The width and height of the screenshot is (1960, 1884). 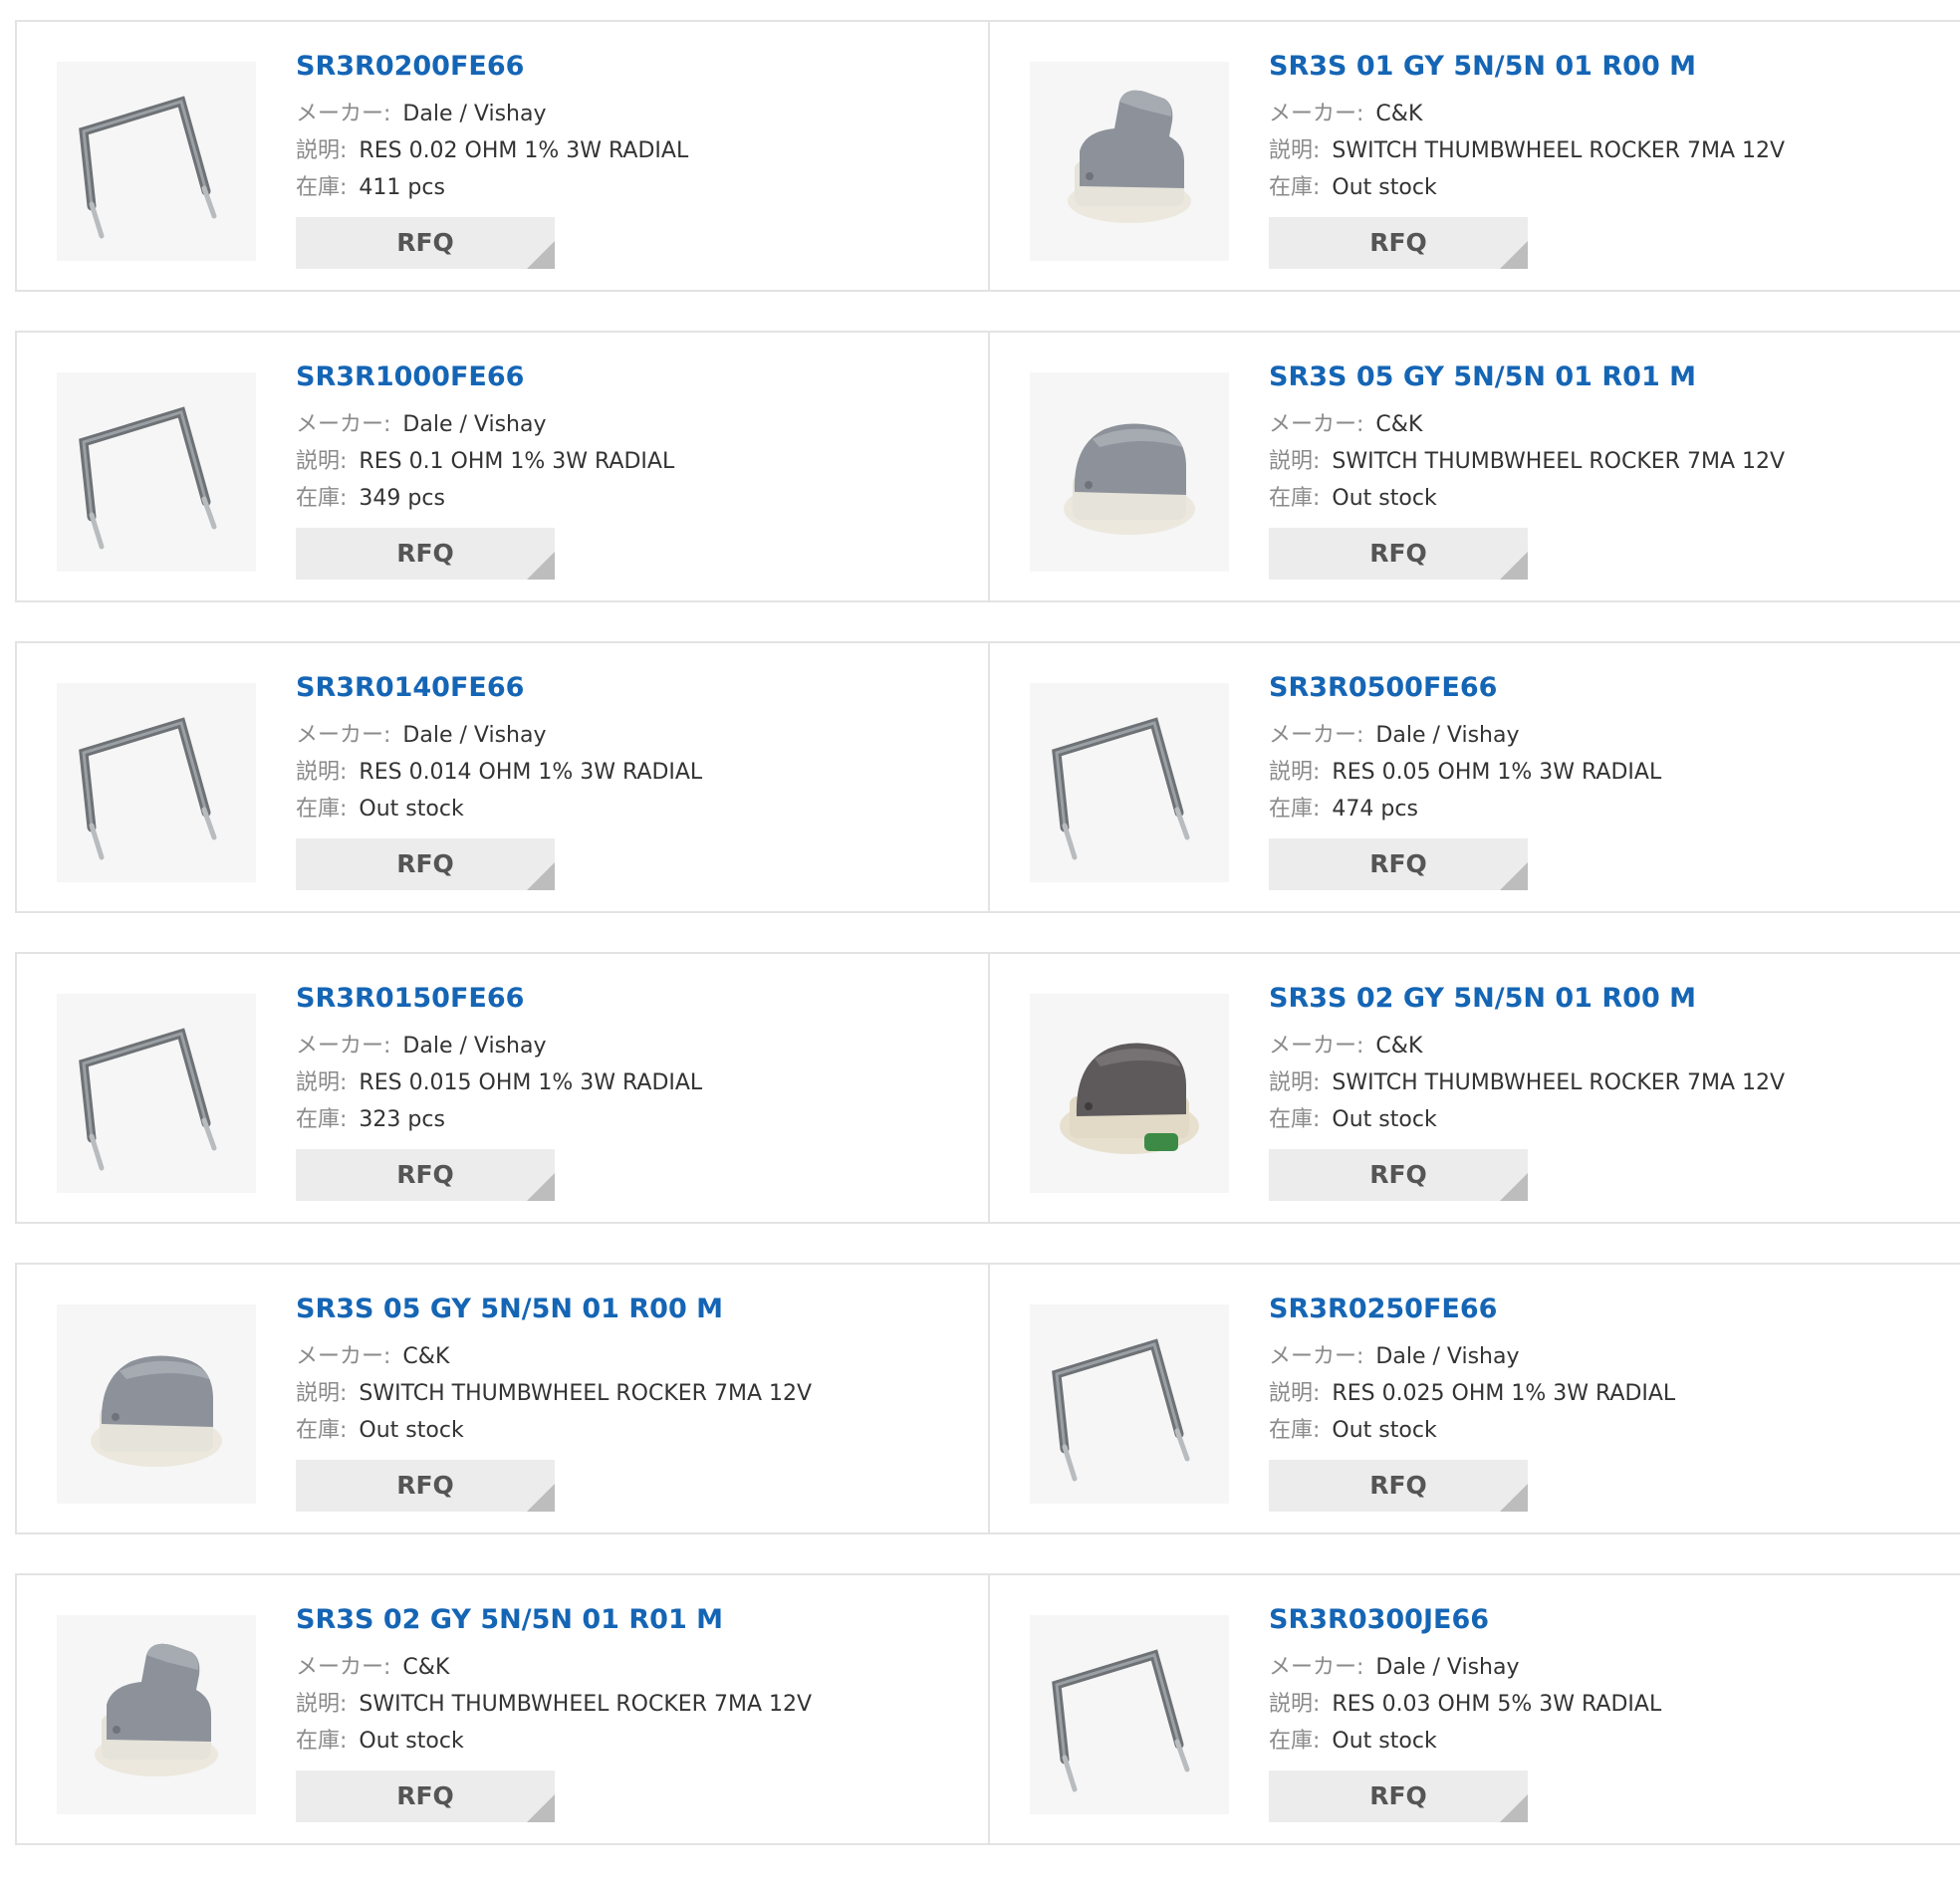 I want to click on part-number-link: SR3S 05 GY 5N/5N 01 R00 M, so click(x=554, y=1309).